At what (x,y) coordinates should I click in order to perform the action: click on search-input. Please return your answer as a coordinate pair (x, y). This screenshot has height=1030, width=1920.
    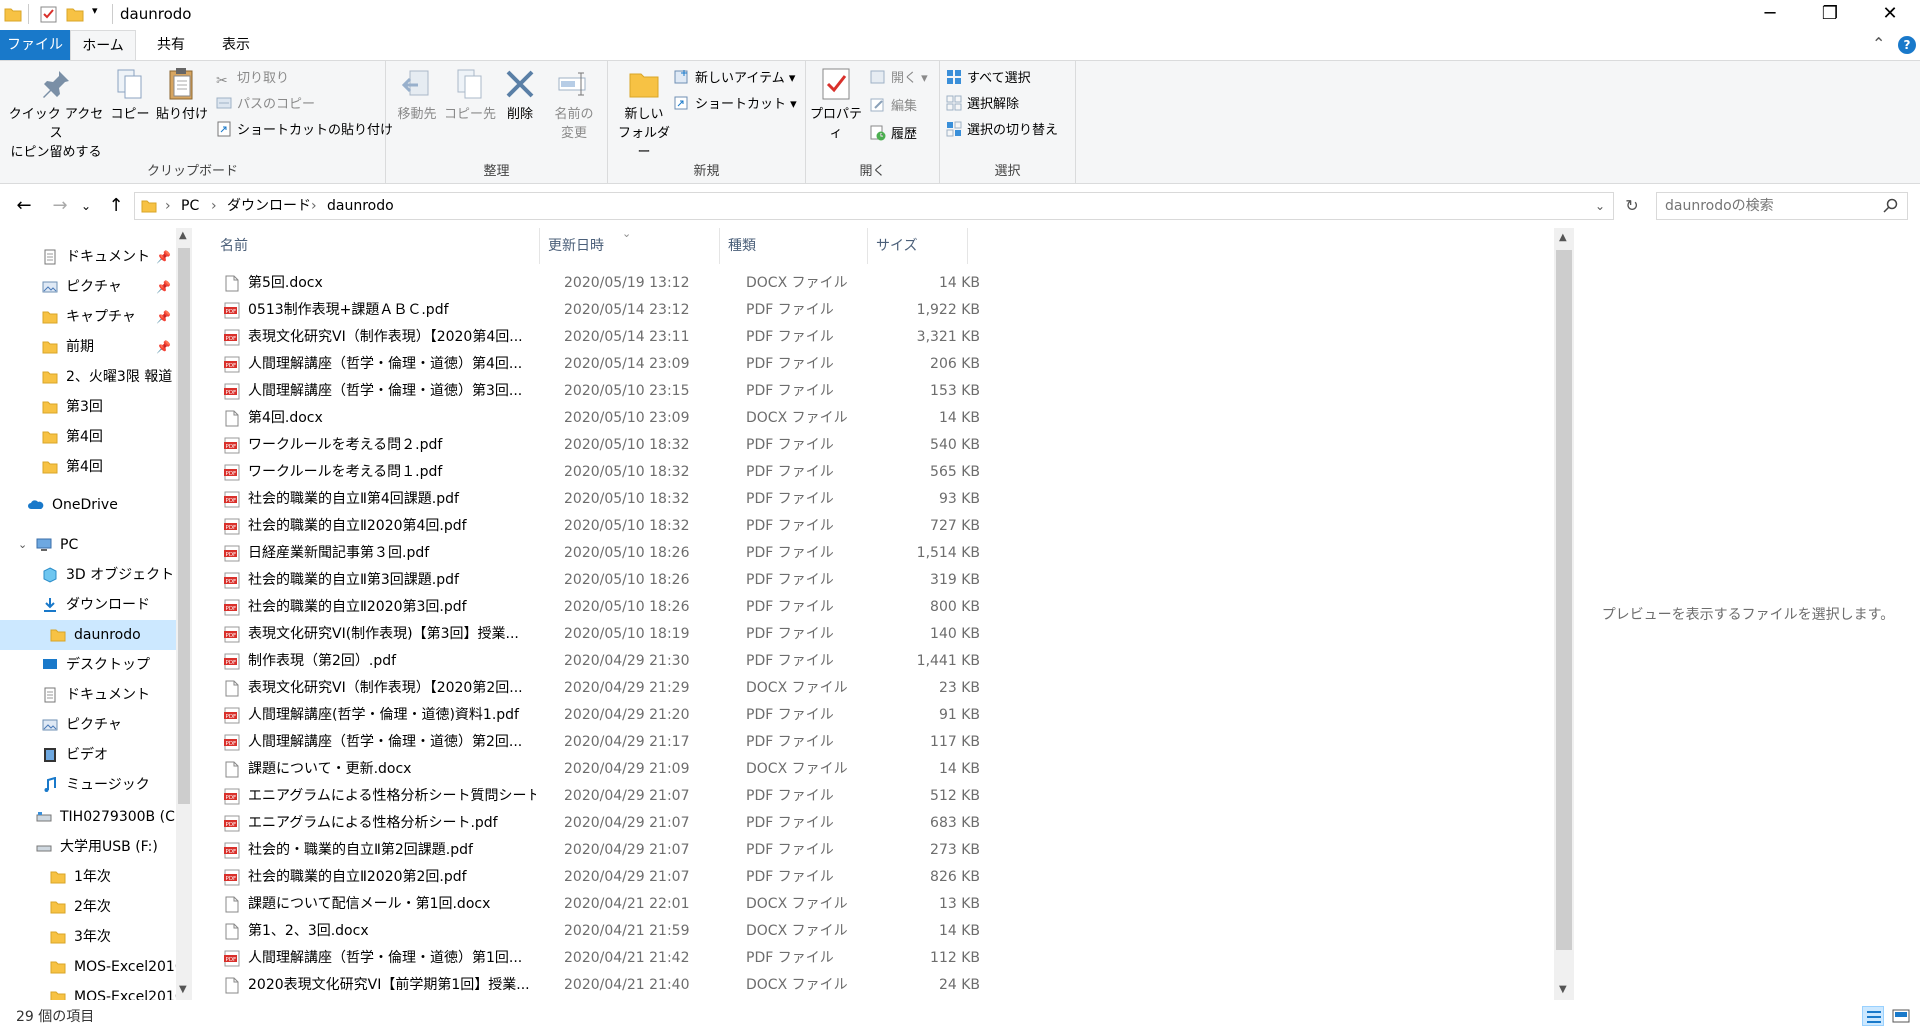
    Looking at the image, I should click on (1767, 206).